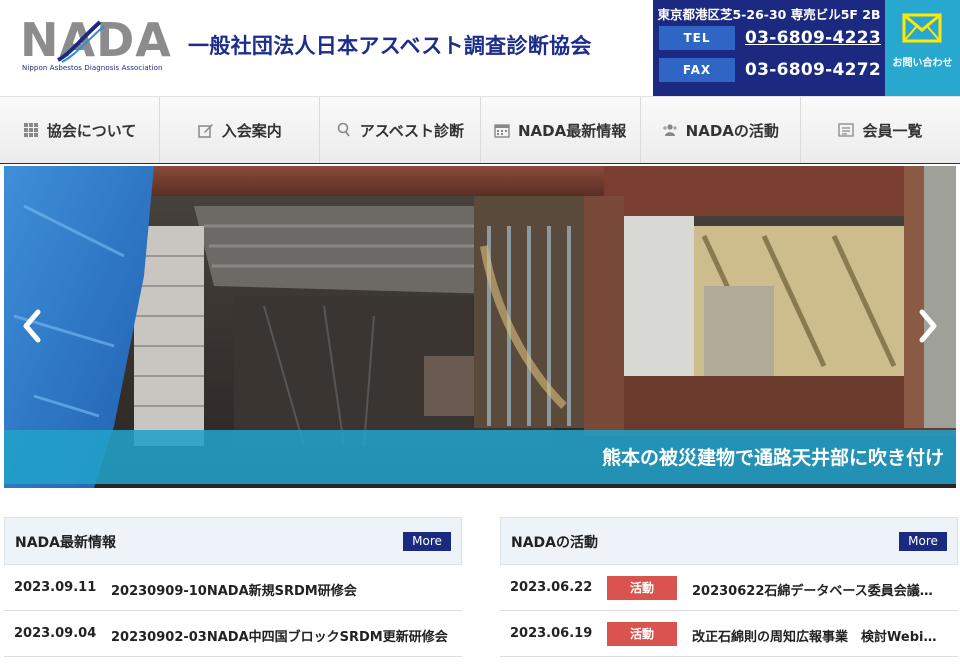 This screenshot has height=668, width=960. I want to click on nav-item-members: 会員一覧, so click(880, 130).